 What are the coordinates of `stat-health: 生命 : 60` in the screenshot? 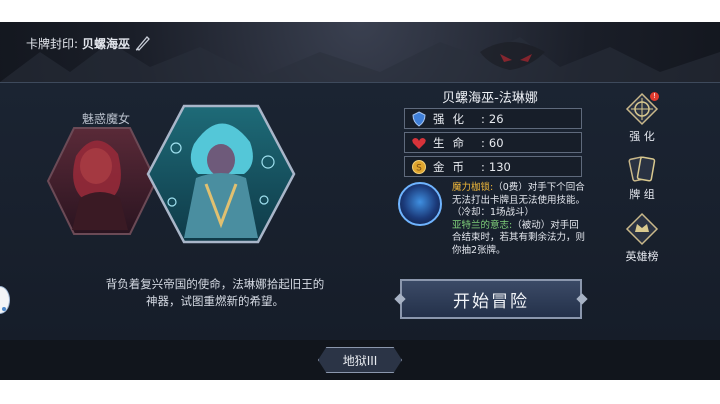 It's located at (493, 142).